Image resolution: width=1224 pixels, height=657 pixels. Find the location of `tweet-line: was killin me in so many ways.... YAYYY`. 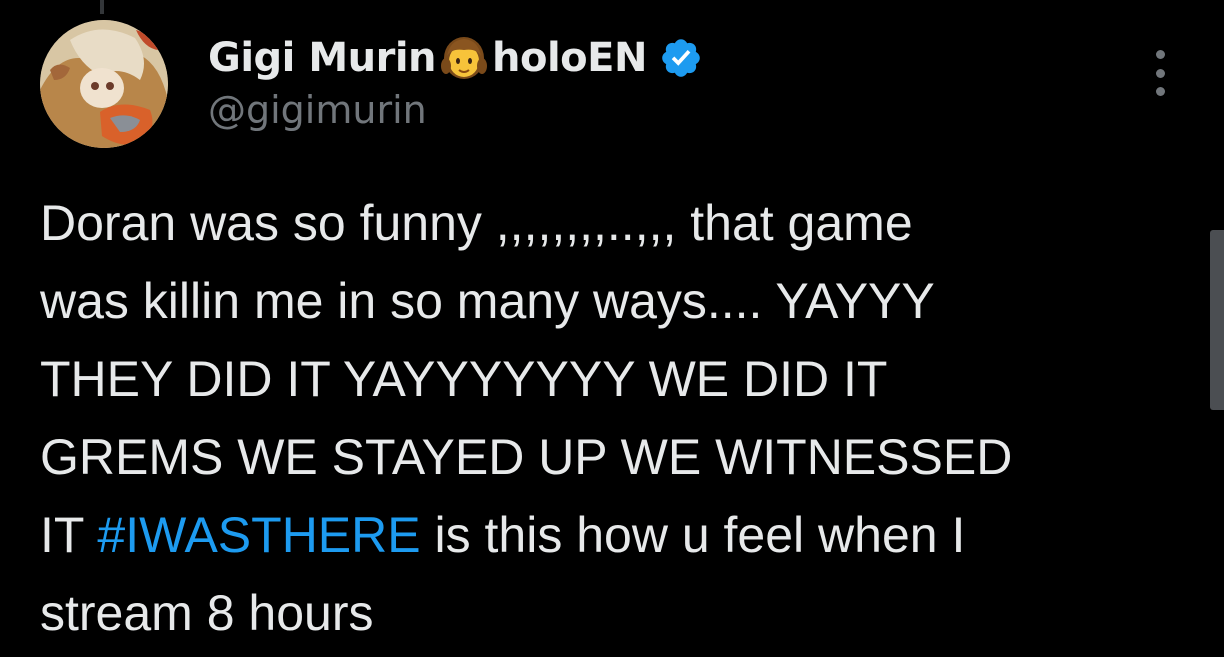

tweet-line: was killin me in so many ways.... YAYYY is located at coordinates (487, 301).